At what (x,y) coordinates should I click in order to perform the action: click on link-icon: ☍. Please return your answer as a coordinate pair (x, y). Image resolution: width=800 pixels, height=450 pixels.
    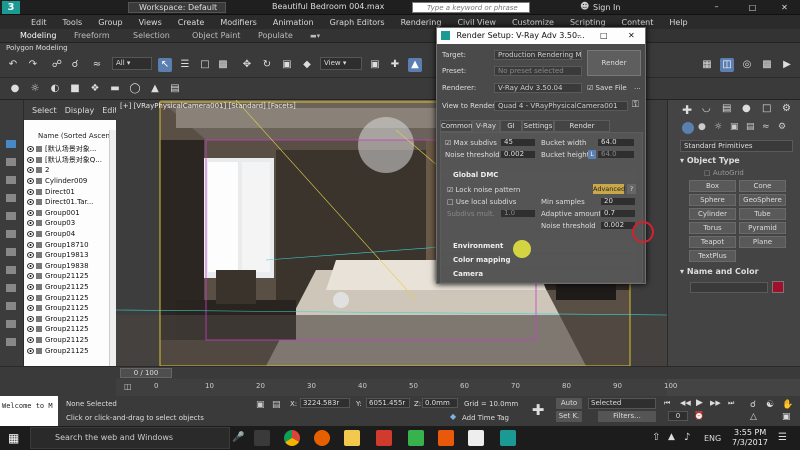
    Looking at the image, I should click on (57, 65).